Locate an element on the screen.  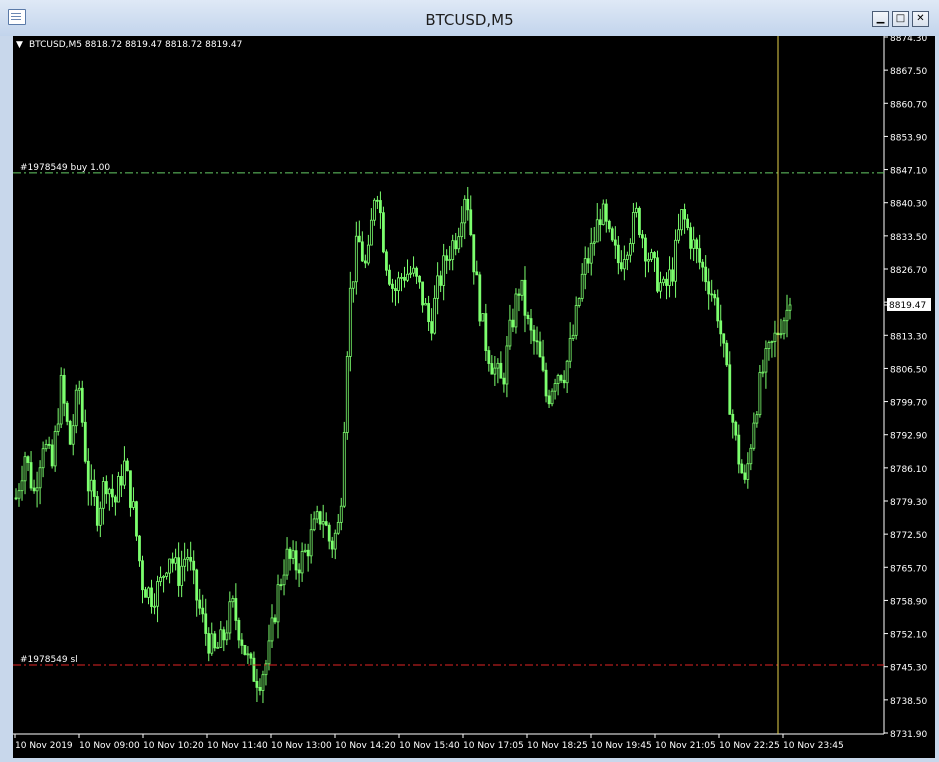
y-tick-label: 8847.10 is located at coordinates (908, 172).